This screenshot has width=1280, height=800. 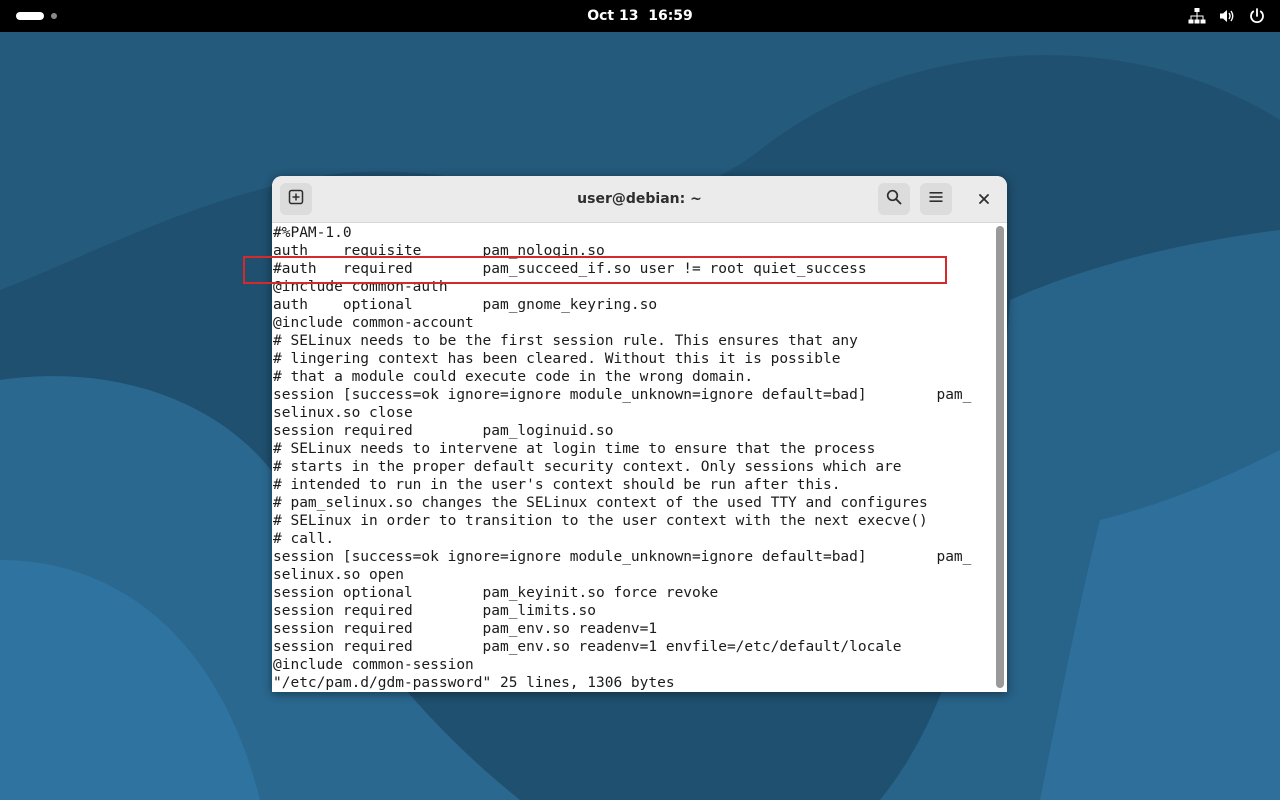 What do you see at coordinates (343, 413) in the screenshot?
I see `terminal-line: selinux.so close` at bounding box center [343, 413].